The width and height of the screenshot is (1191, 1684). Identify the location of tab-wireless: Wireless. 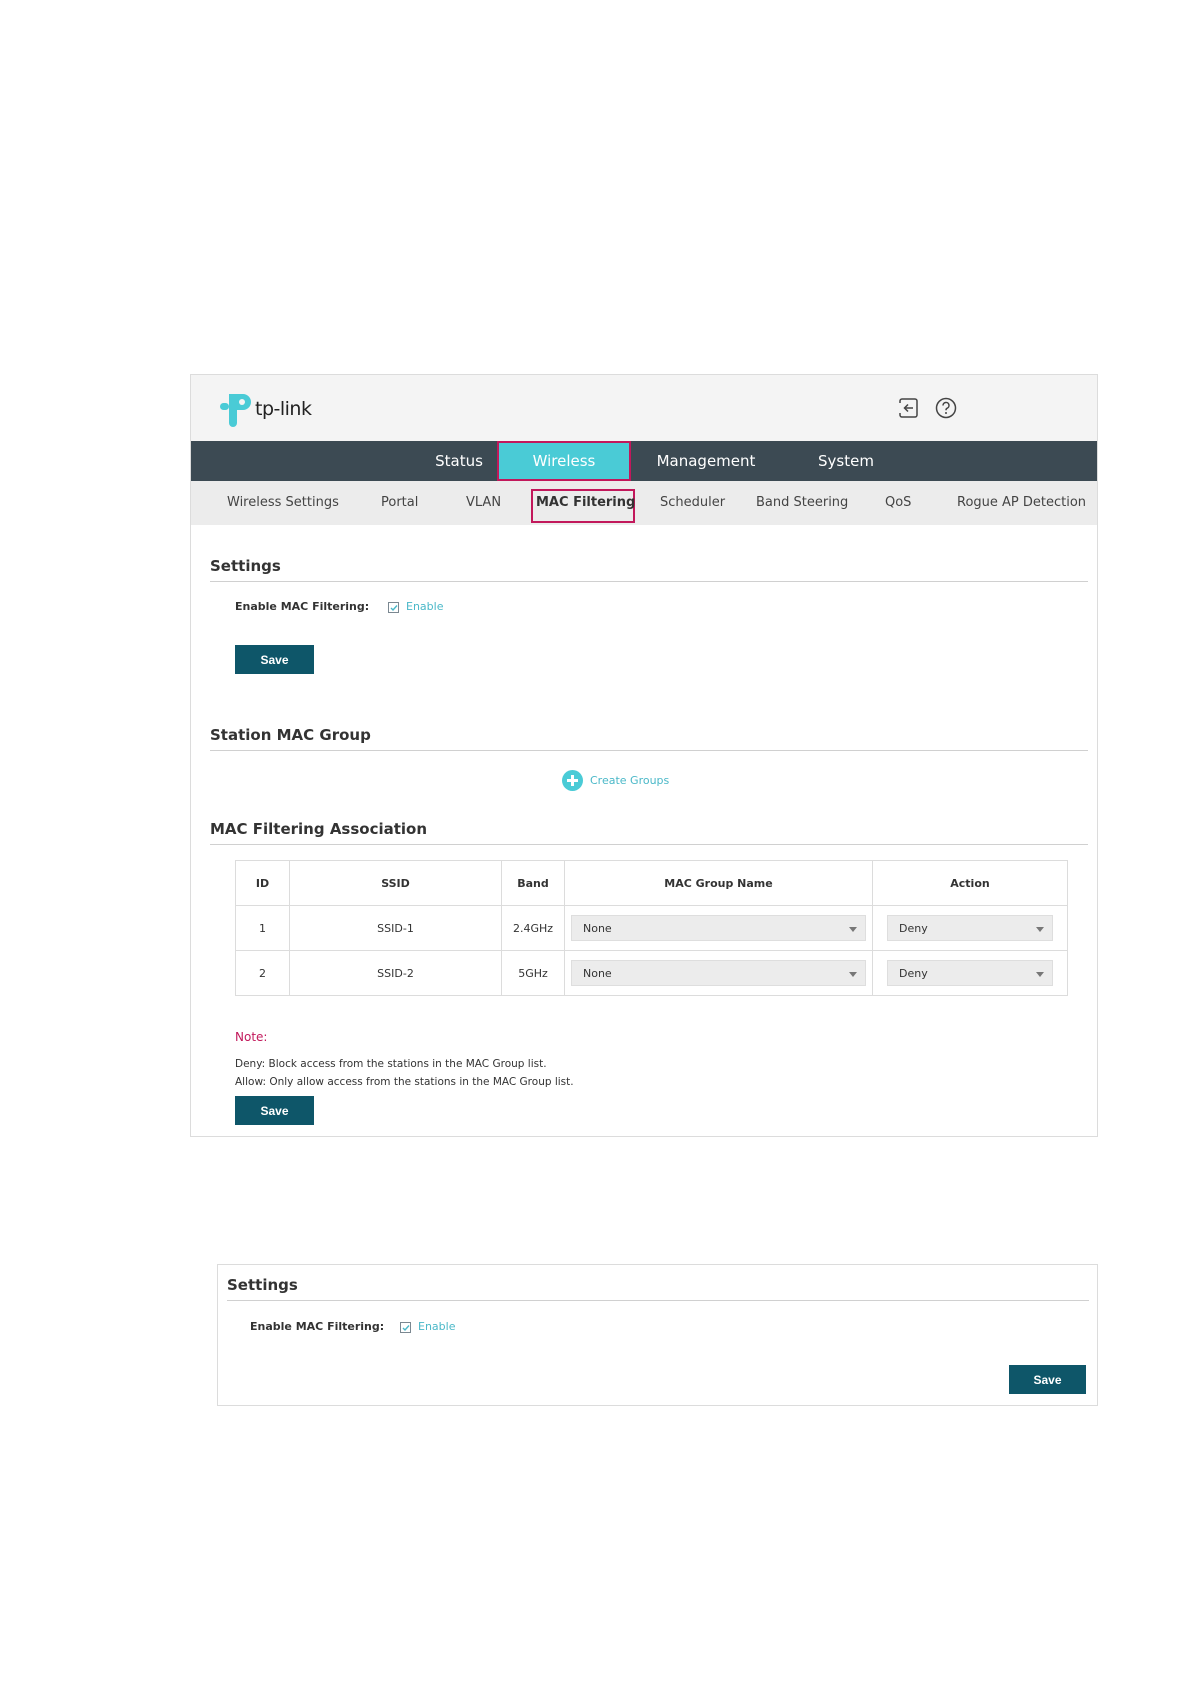
(564, 461).